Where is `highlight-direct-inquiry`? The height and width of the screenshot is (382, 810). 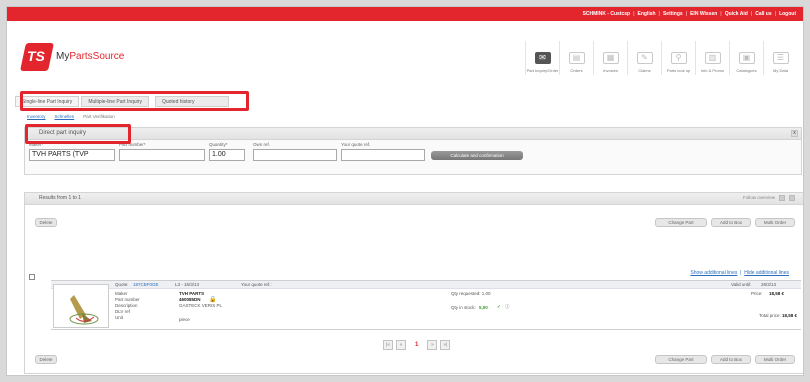
highlight-direct-inquiry is located at coordinates (78, 134).